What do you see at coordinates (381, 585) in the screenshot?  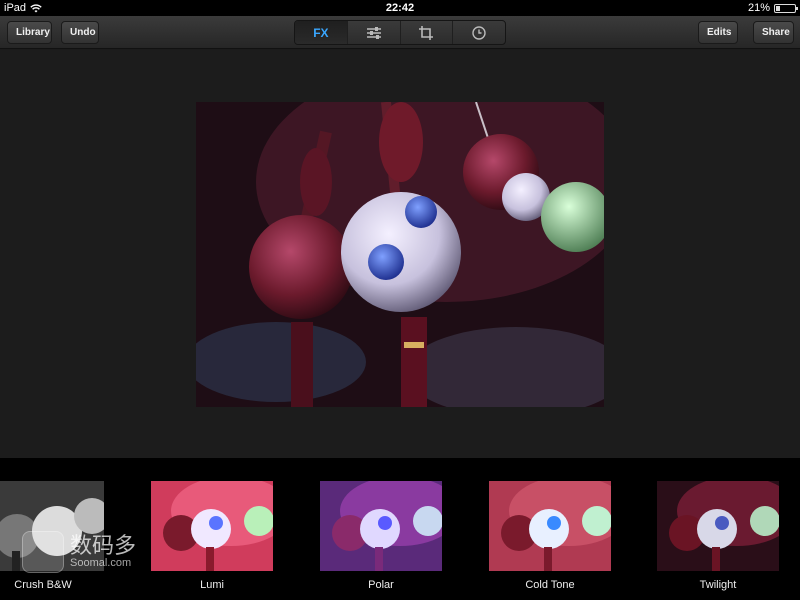 I see `filter-label-polar: Polar` at bounding box center [381, 585].